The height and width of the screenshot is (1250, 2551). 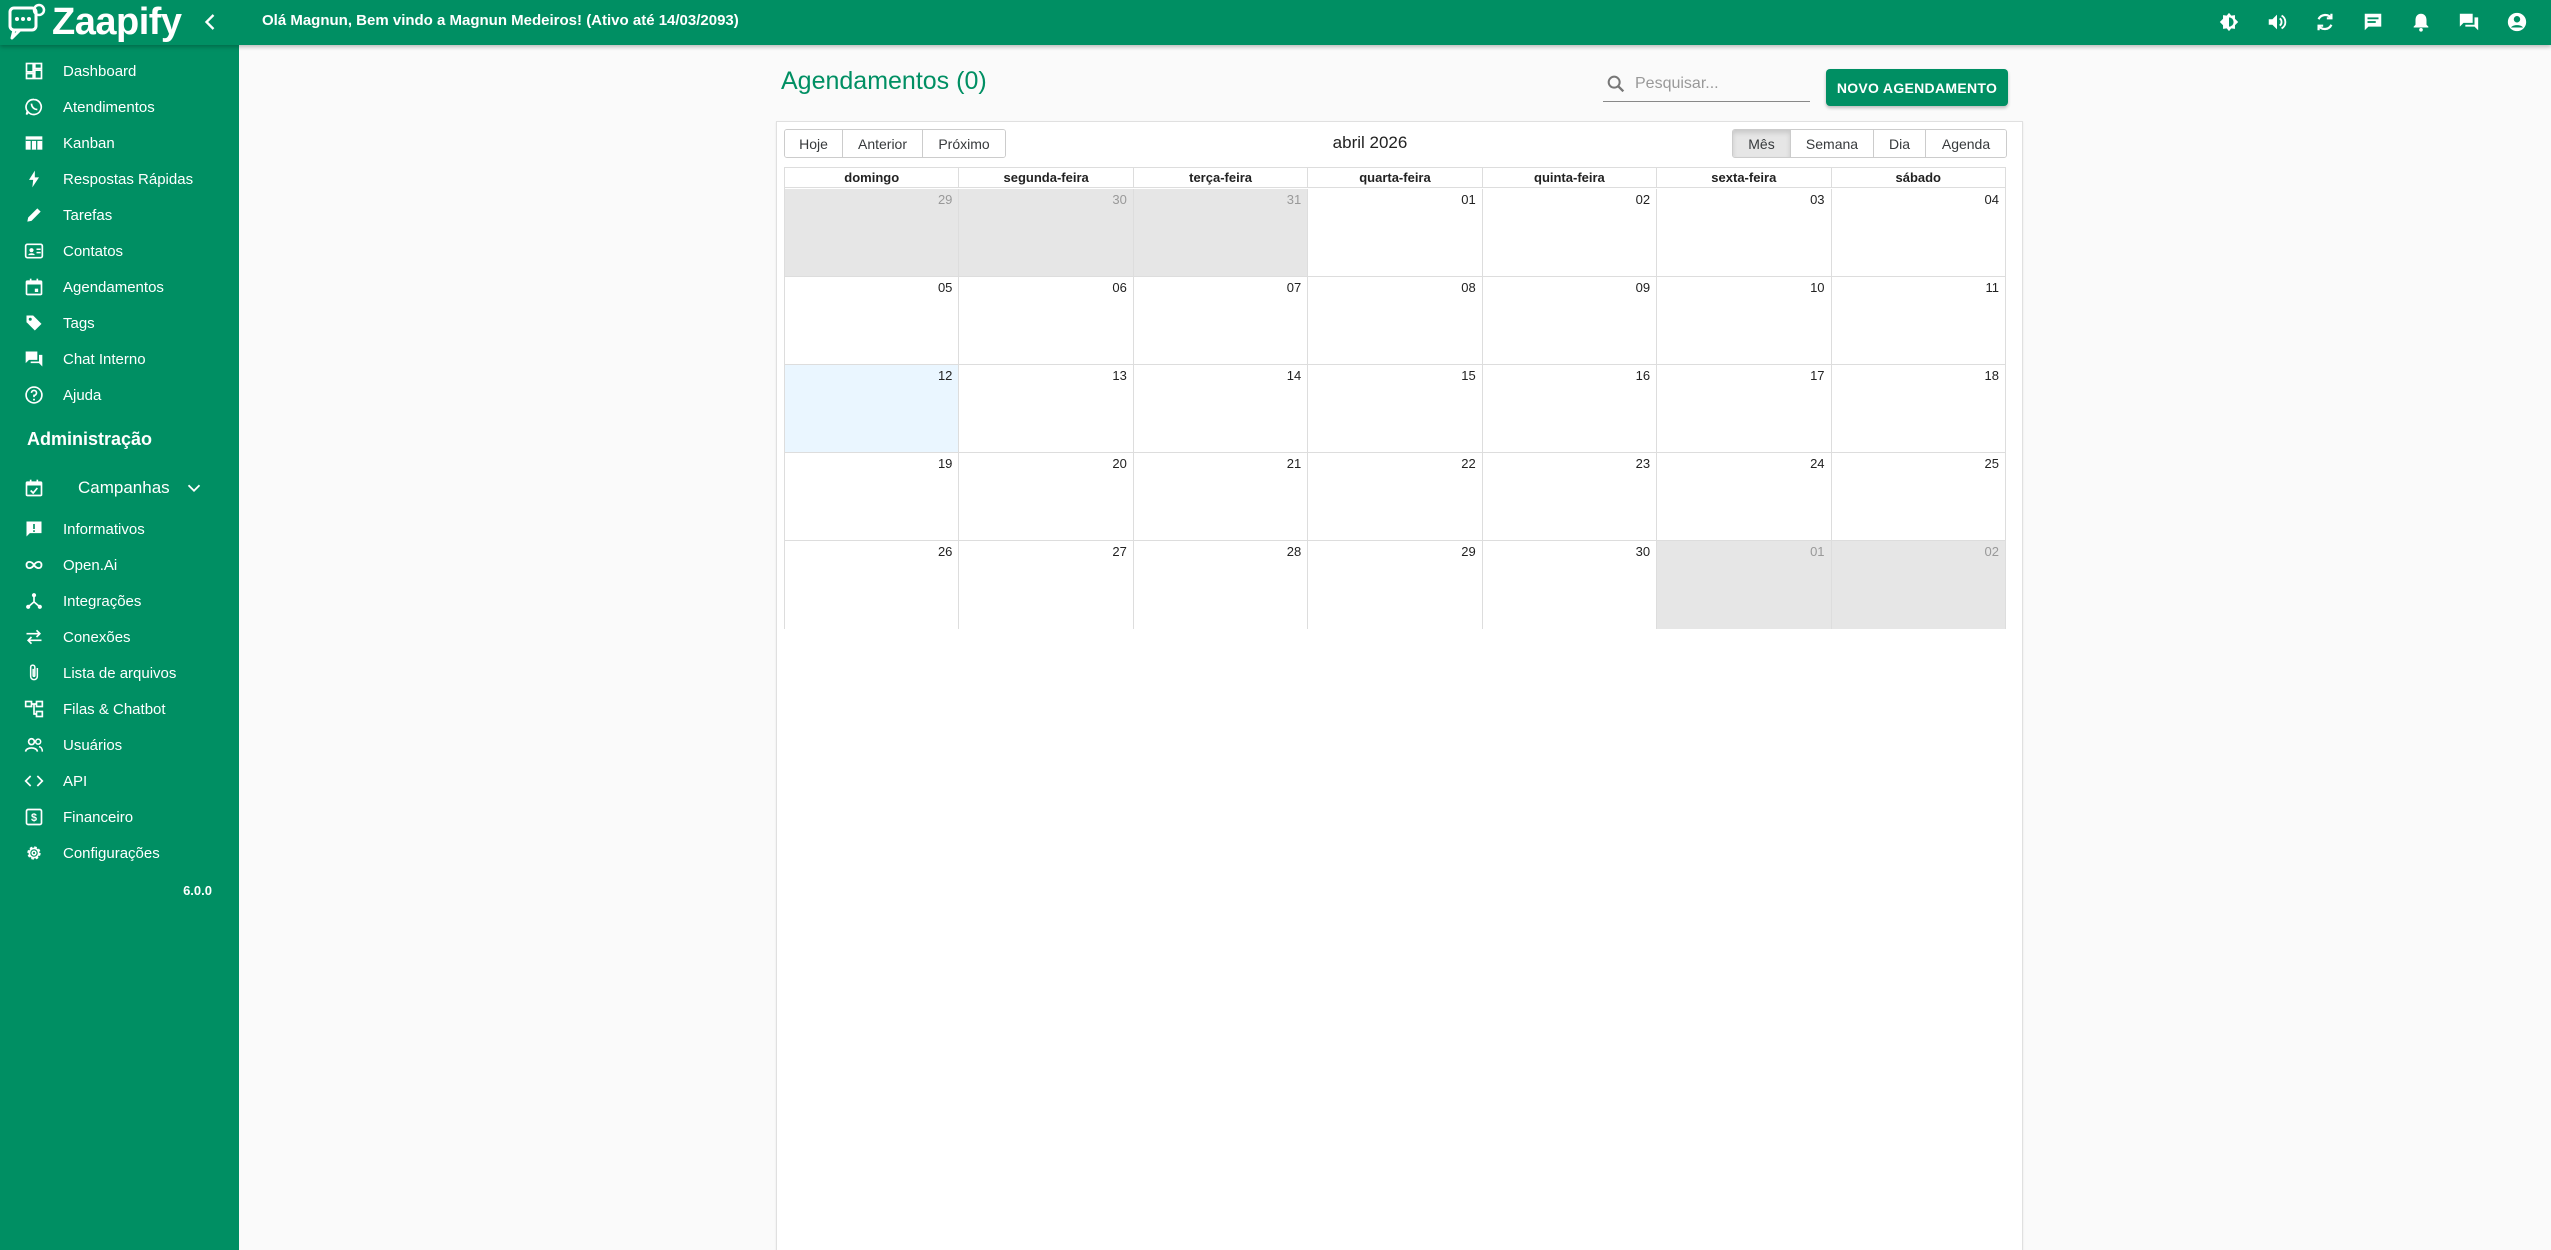 What do you see at coordinates (2277, 22) in the screenshot?
I see `volume-icon` at bounding box center [2277, 22].